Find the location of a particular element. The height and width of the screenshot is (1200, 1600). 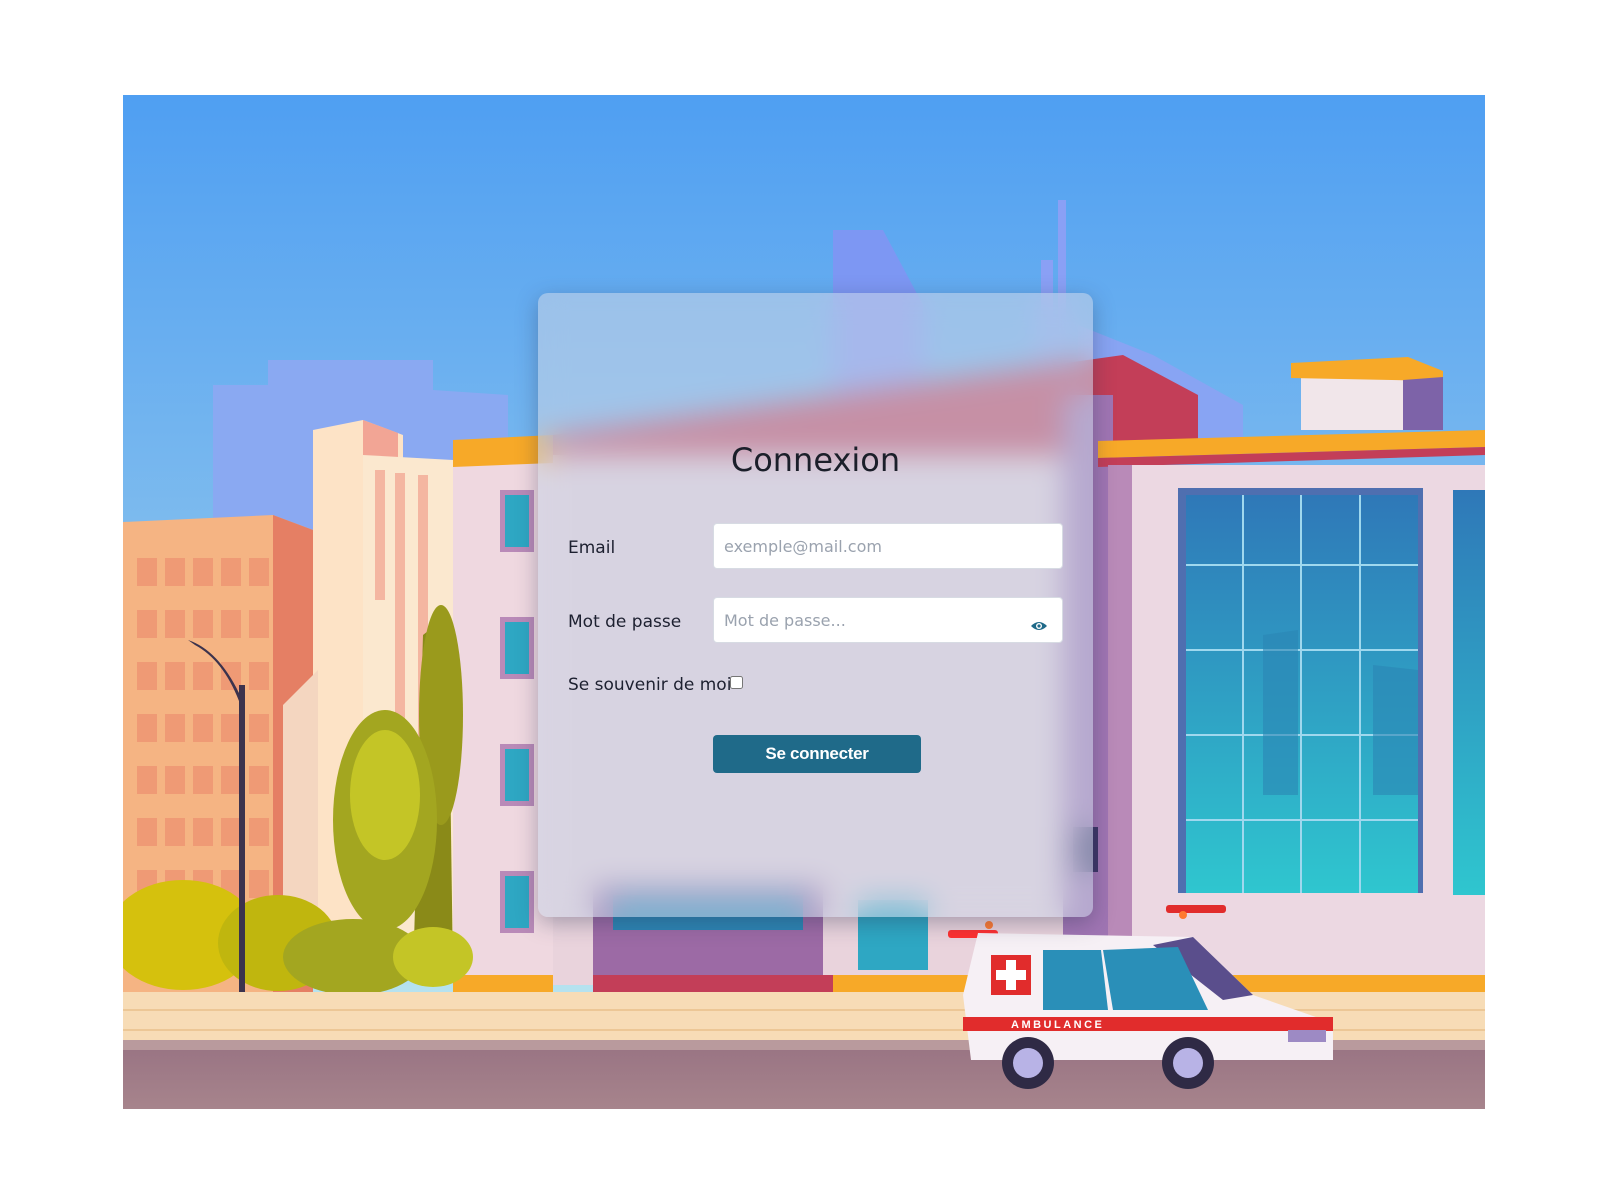

remember-me-checkbox is located at coordinates (736, 682).